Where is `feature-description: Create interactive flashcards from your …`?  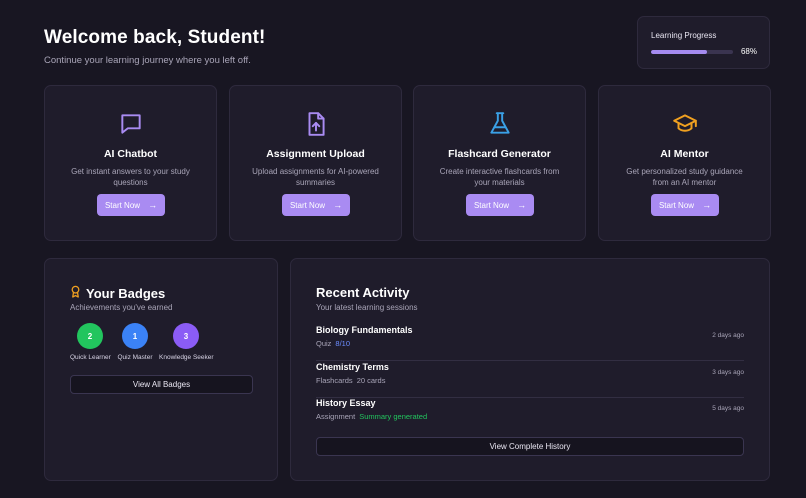 feature-description: Create interactive flashcards from your … is located at coordinates (499, 177).